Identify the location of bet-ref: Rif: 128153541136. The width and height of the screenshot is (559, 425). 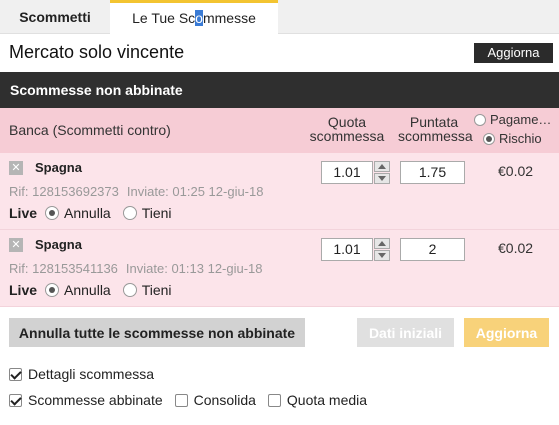
(63, 268).